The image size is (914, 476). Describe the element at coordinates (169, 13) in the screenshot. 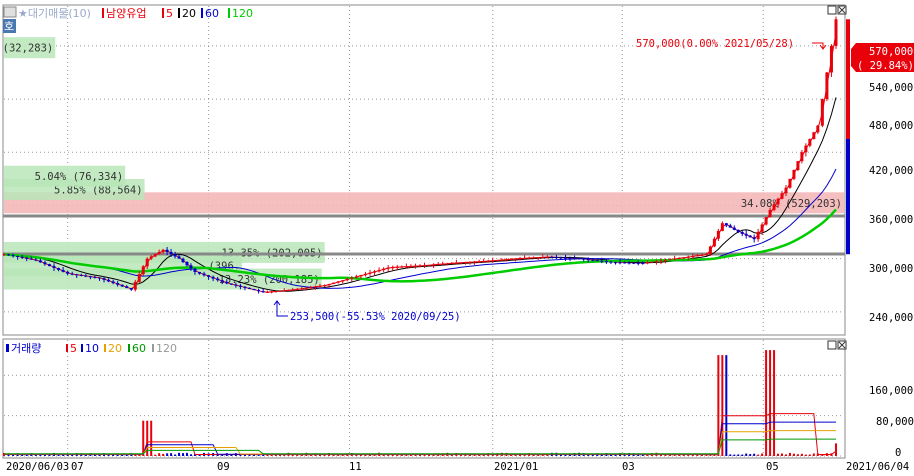

I see `legend-item-2: 5` at that location.